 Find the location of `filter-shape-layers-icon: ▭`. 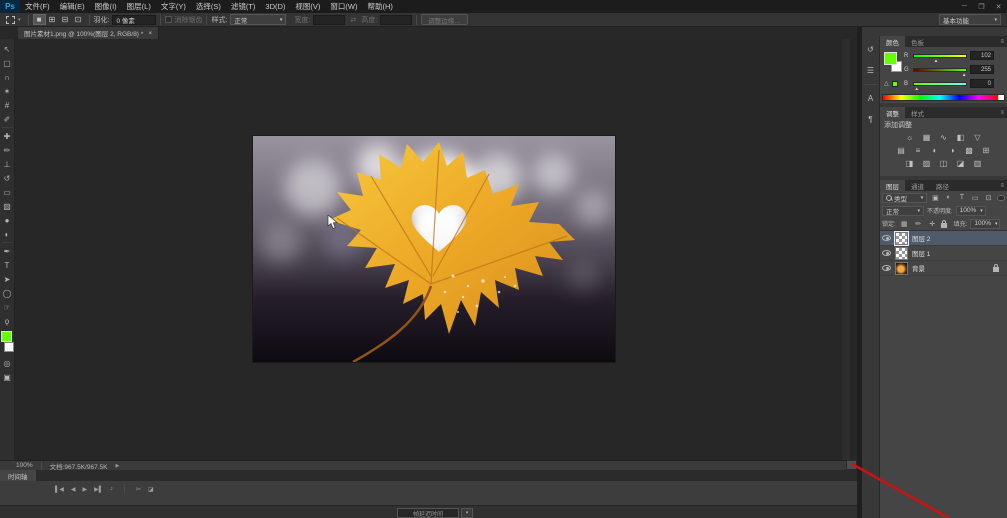

filter-shape-layers-icon: ▭ is located at coordinates (975, 198).